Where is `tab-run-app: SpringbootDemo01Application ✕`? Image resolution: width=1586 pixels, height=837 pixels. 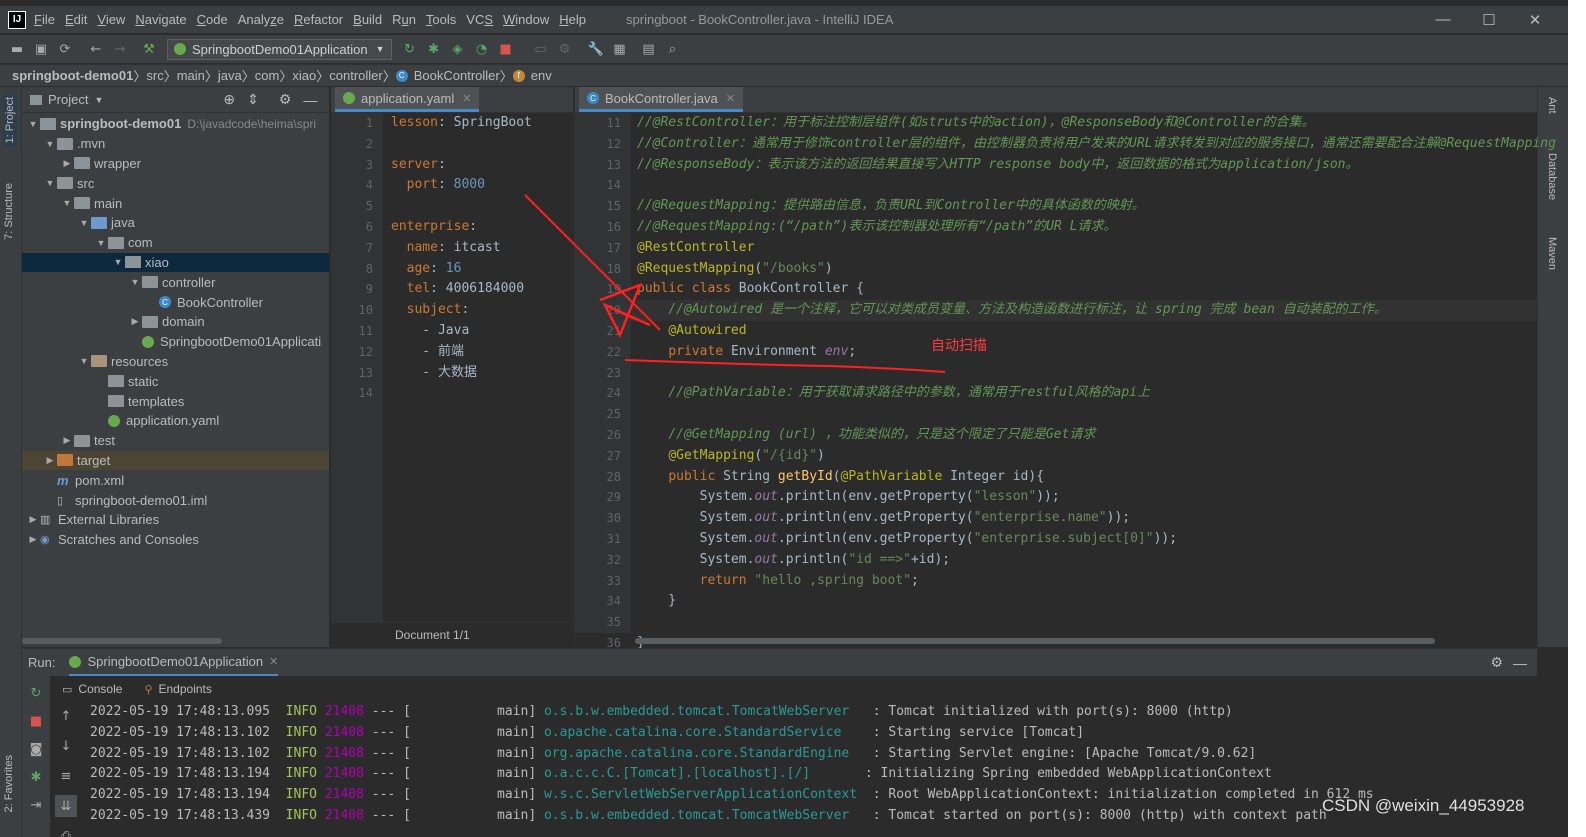 tab-run-app: SpringbootDemo01Application ✕ is located at coordinates (174, 662).